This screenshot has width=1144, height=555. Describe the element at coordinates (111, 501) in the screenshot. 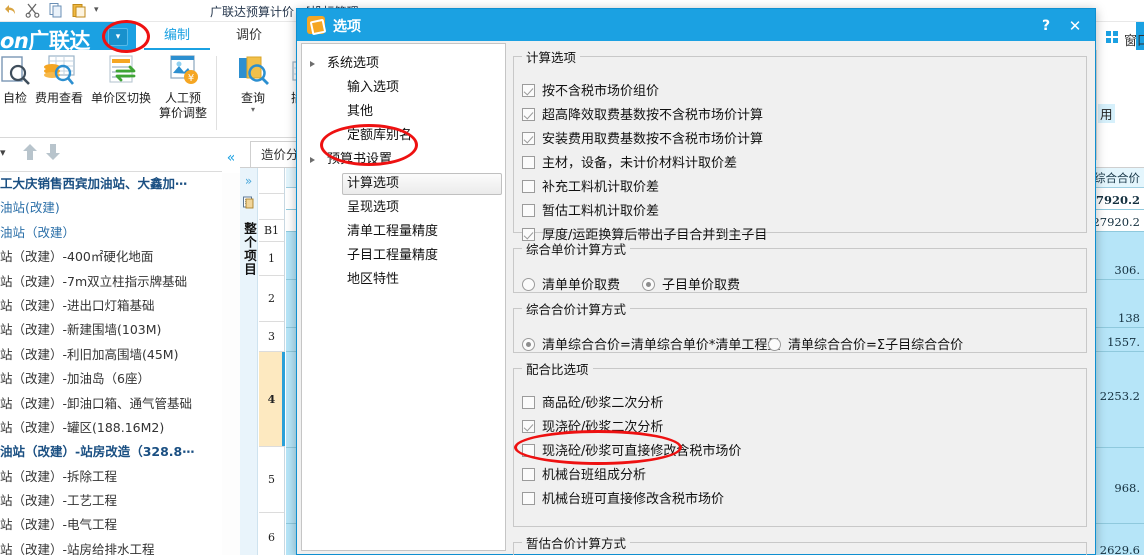

I see `list-item: 站（改建）-工艺工程` at that location.